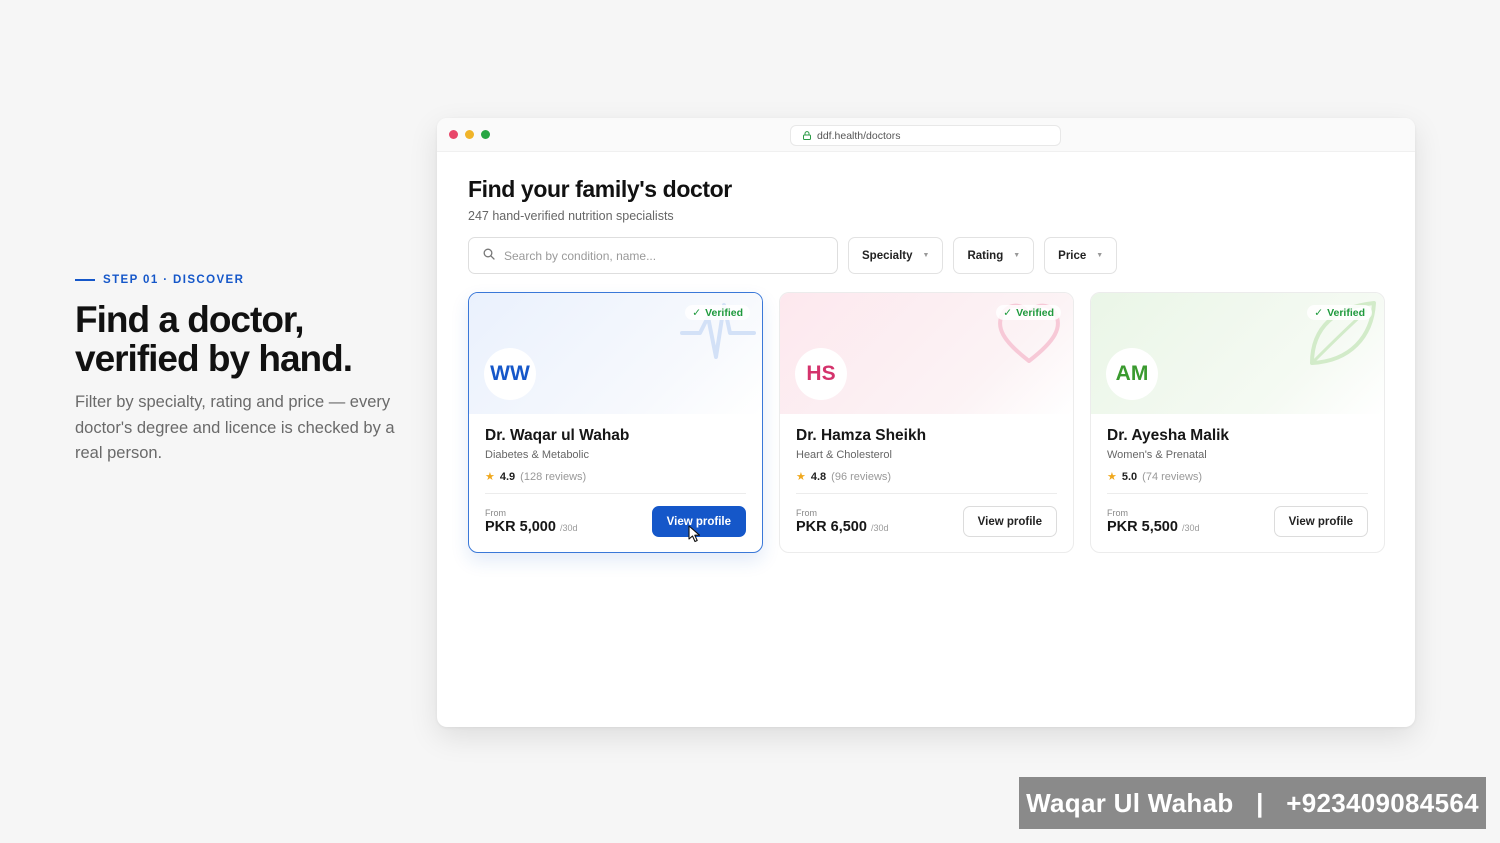 The width and height of the screenshot is (1500, 843). Describe the element at coordinates (821, 374) in the screenshot. I see `avatar: HS` at that location.